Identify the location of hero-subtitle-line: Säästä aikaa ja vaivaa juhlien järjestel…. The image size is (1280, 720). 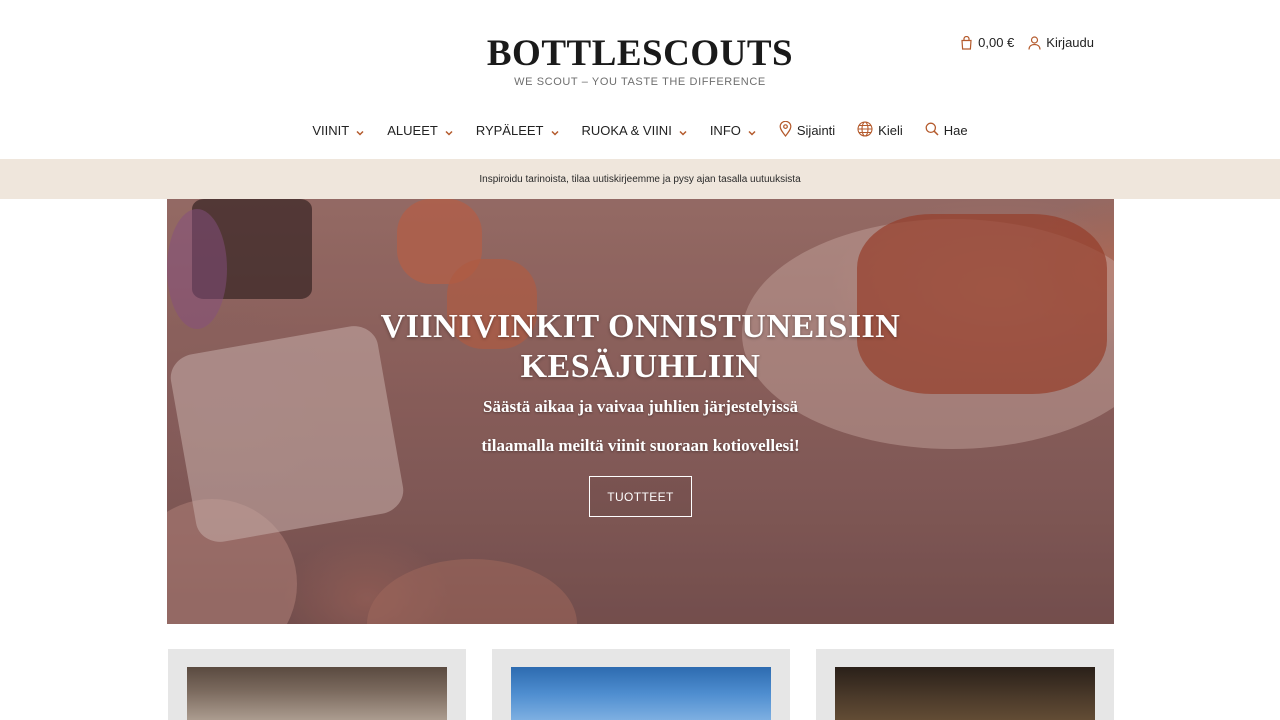
(640, 406).